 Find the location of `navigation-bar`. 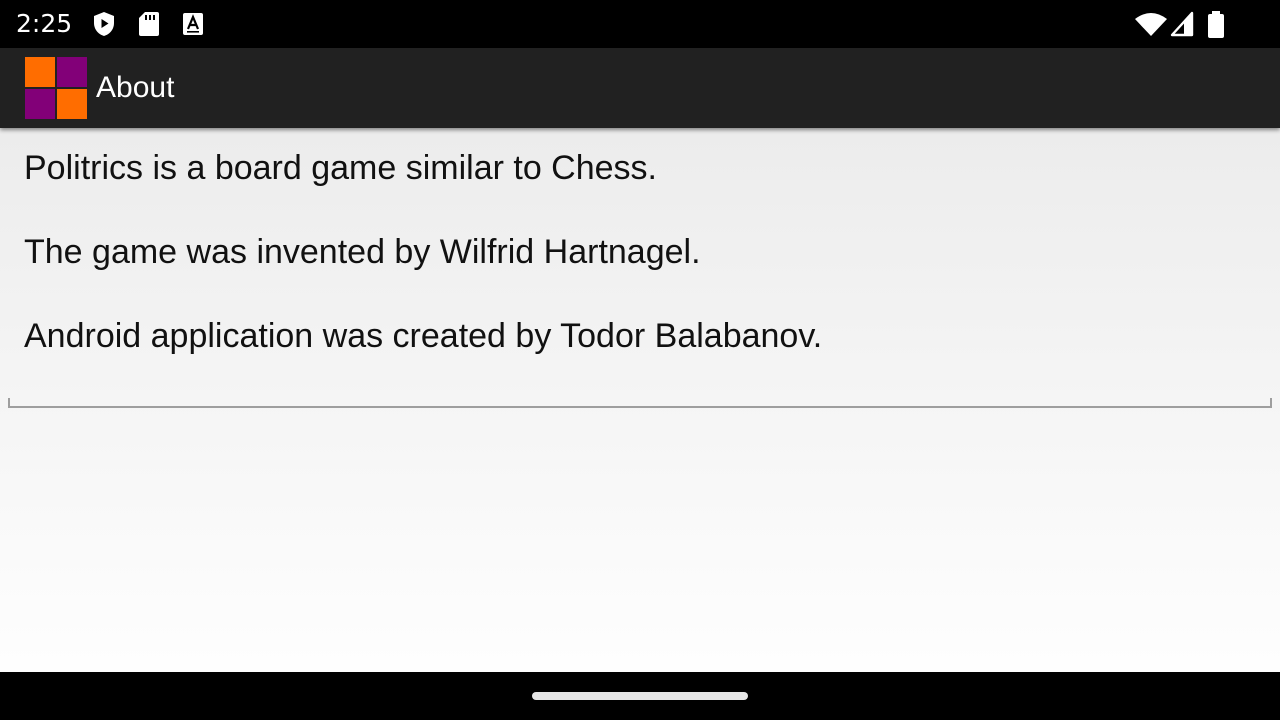

navigation-bar is located at coordinates (640, 696).